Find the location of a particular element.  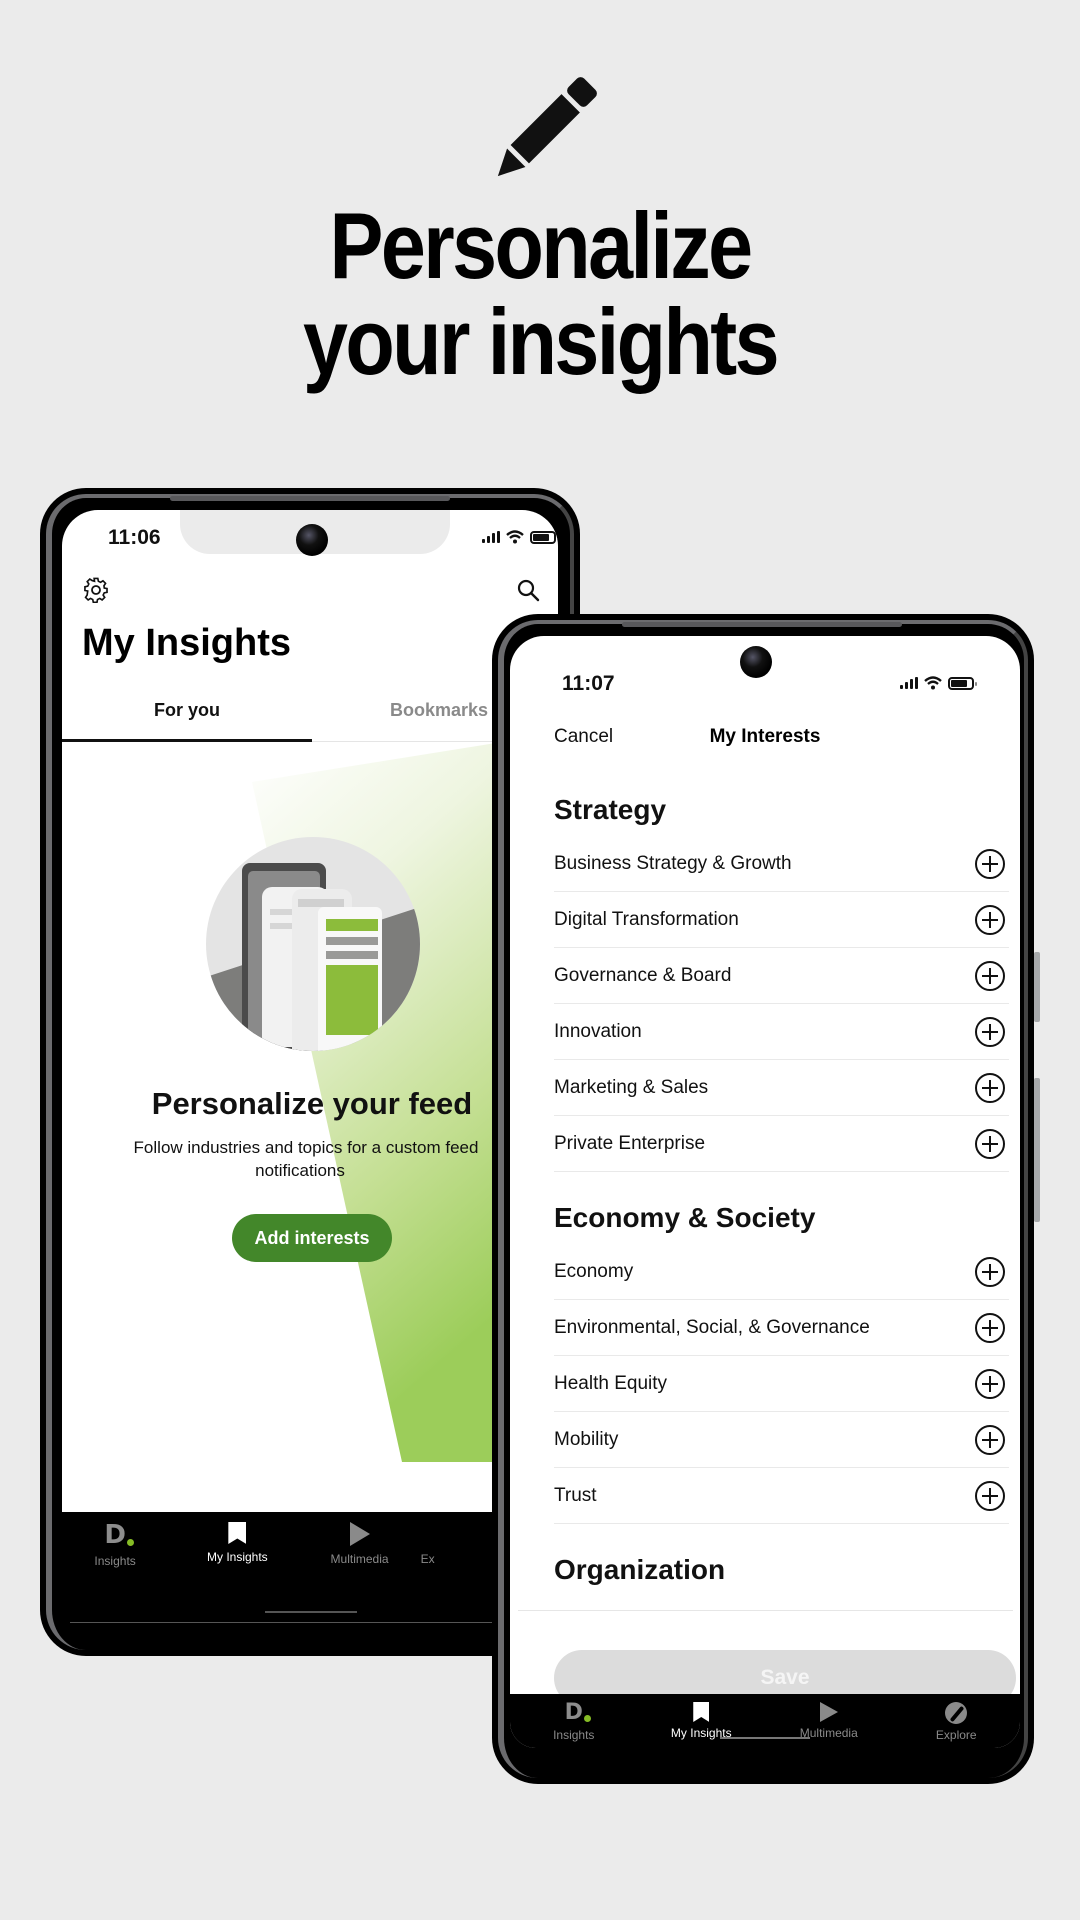

hero-title: Personalize your insights is located at coordinates (540, 294).